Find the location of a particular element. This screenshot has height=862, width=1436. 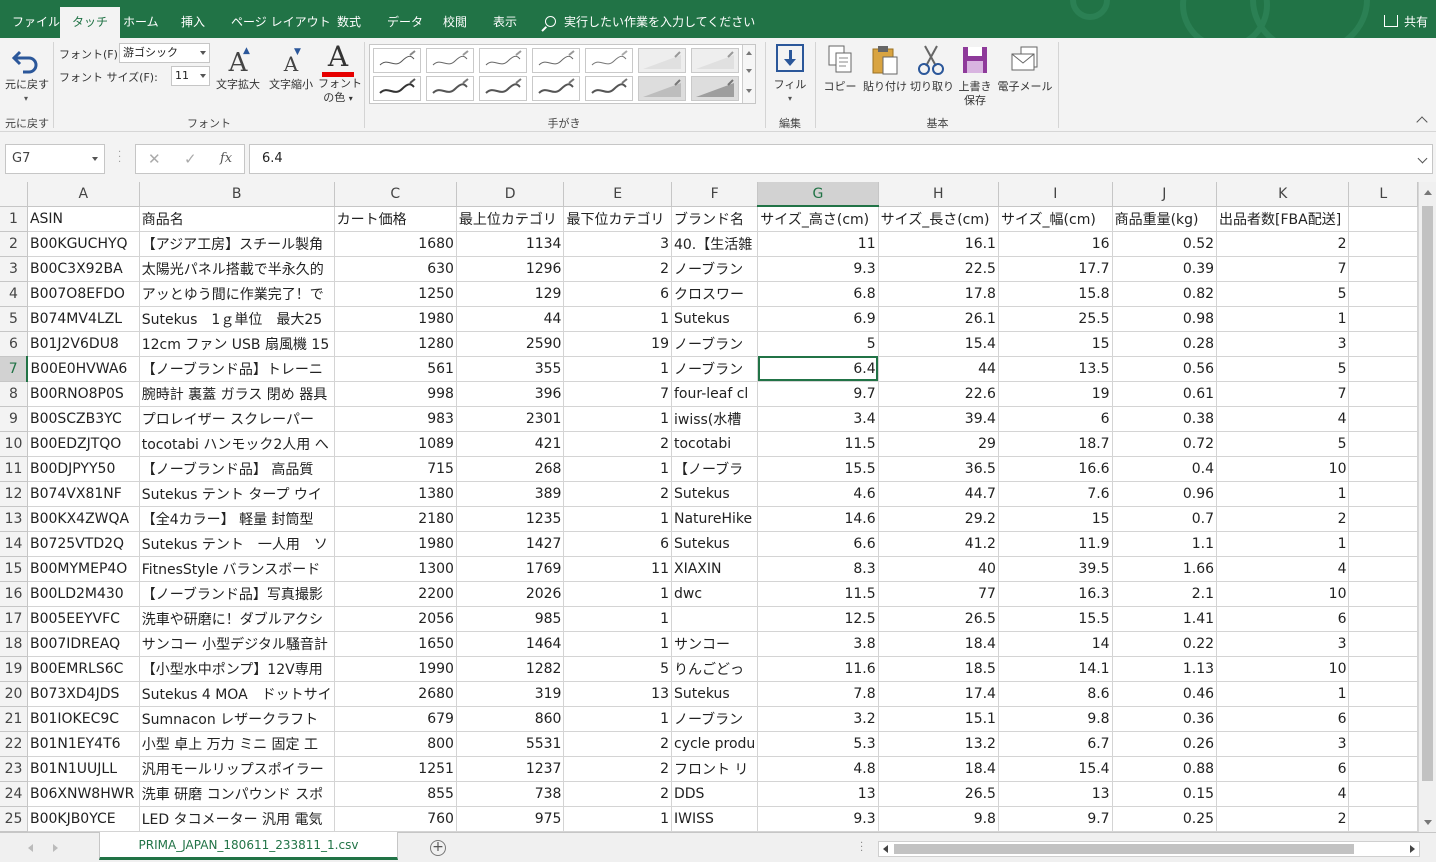

cell-a11: B00DJPYY50 is located at coordinates (83, 469).